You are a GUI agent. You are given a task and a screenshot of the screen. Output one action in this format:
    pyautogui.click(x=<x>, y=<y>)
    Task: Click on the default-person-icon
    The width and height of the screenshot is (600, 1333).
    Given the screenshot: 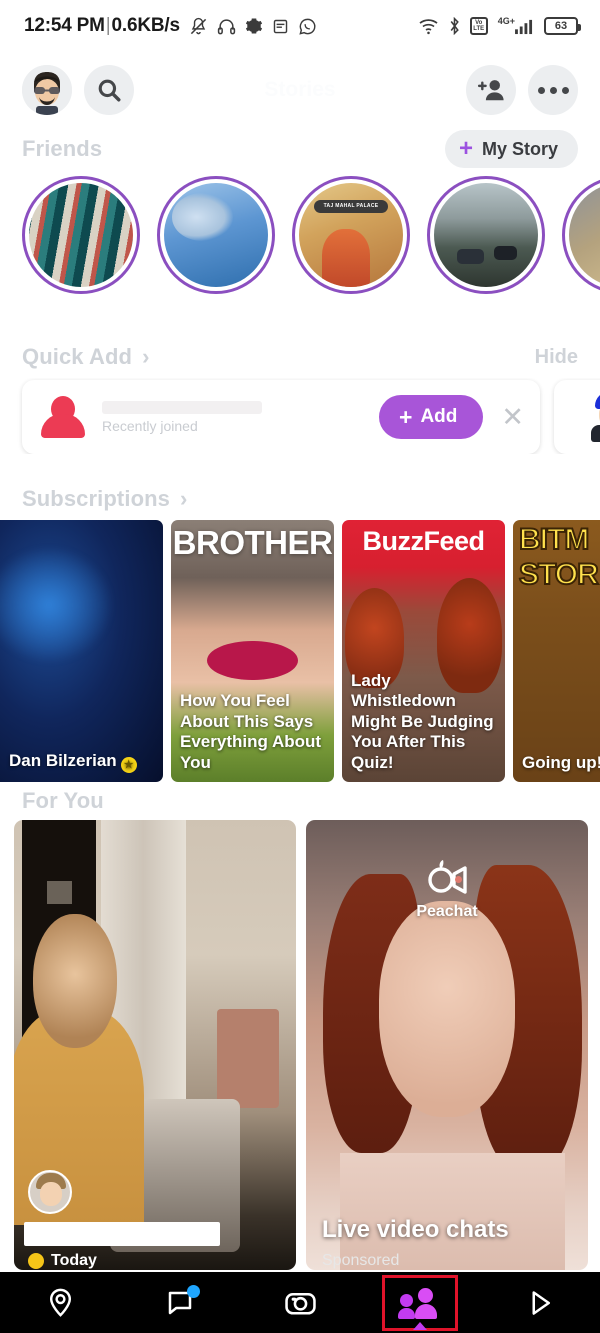 What is the action you would take?
    pyautogui.click(x=63, y=417)
    